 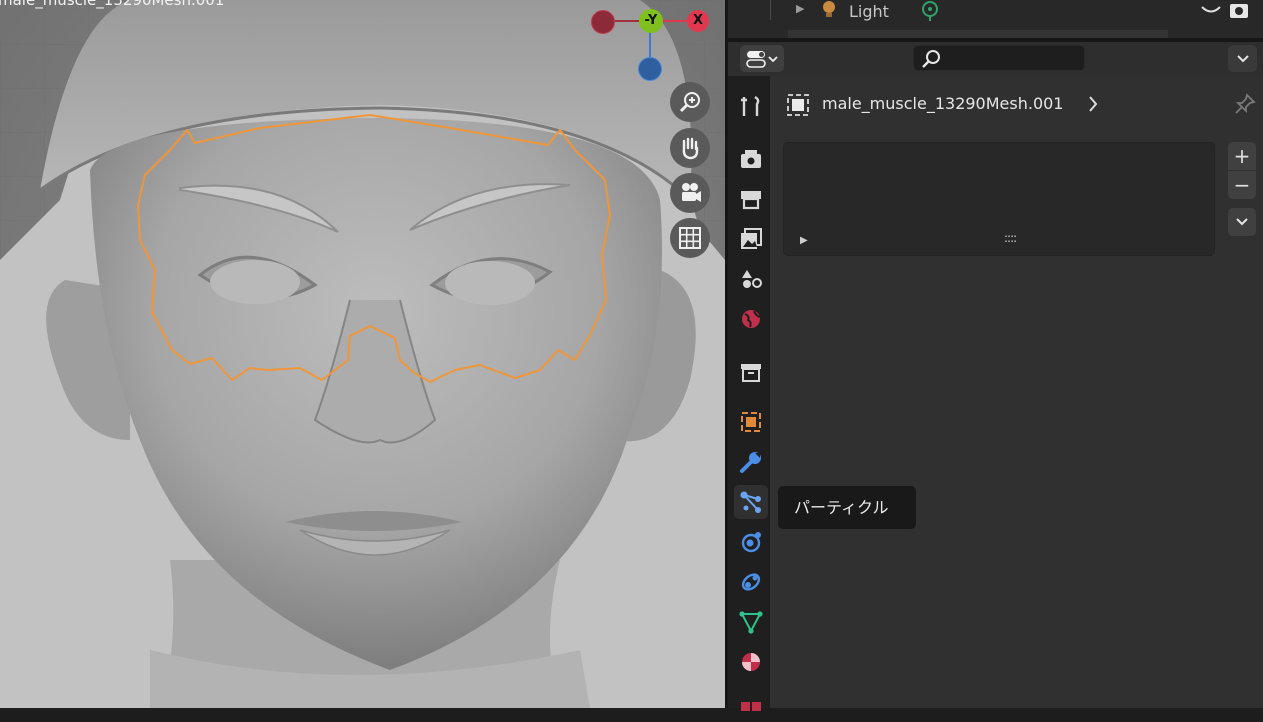 I want to click on render-icon, so click(x=751, y=159).